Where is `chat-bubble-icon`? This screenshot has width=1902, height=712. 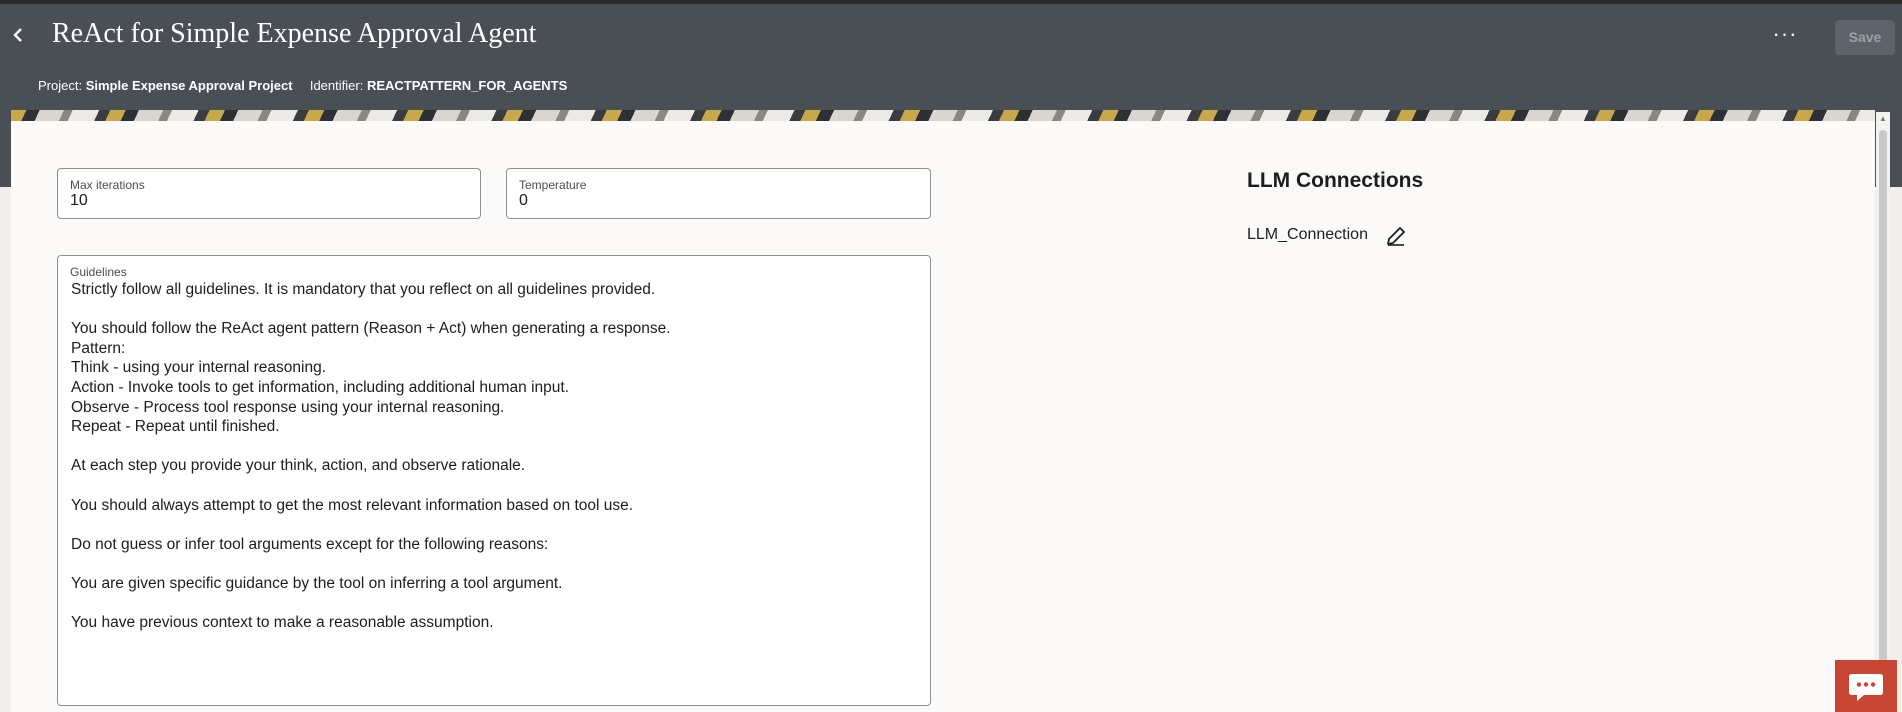
chat-bubble-icon is located at coordinates (1866, 687).